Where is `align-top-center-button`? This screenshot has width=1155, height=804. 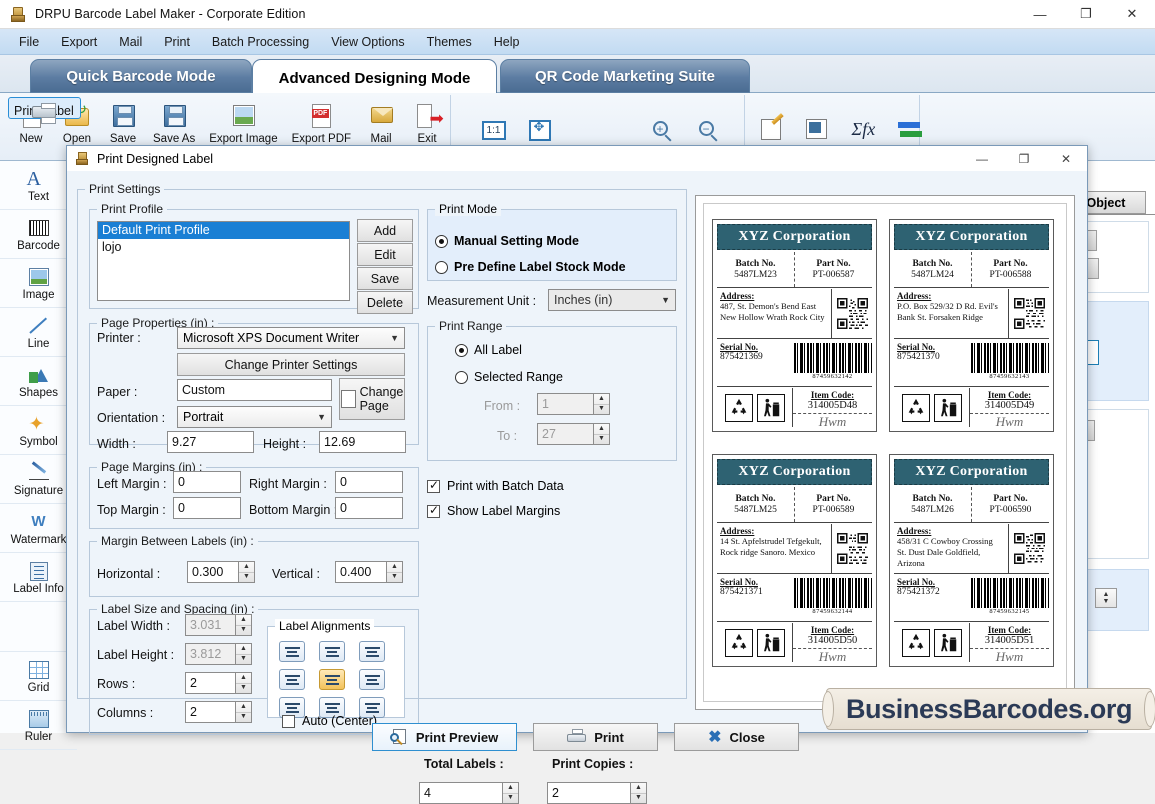
align-top-center-button is located at coordinates (332, 651).